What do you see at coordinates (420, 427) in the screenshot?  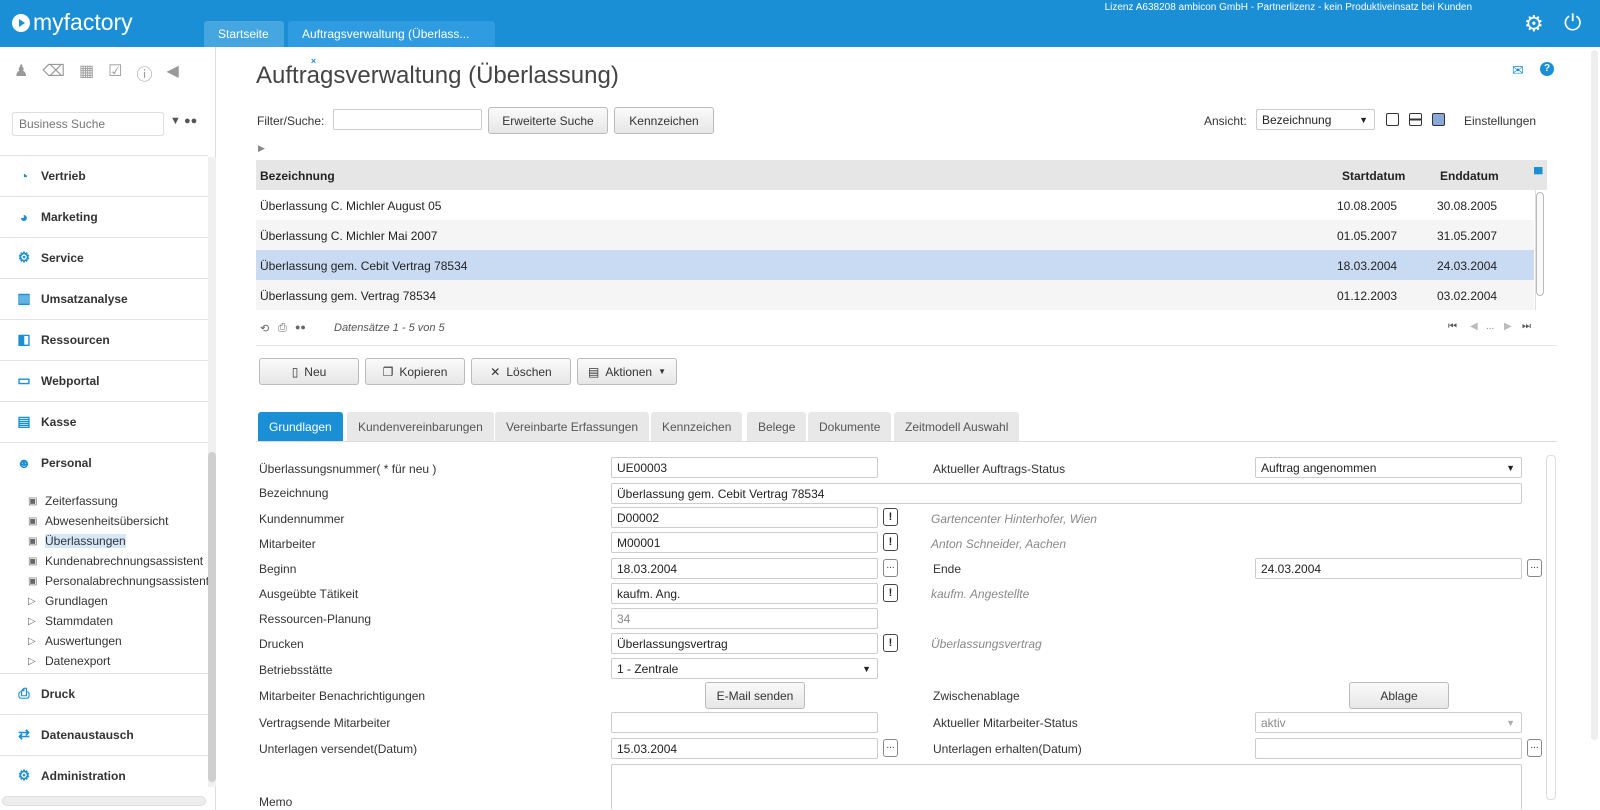 I see `tab-kundenvereinbarungen: Kundenvereinbarungen` at bounding box center [420, 427].